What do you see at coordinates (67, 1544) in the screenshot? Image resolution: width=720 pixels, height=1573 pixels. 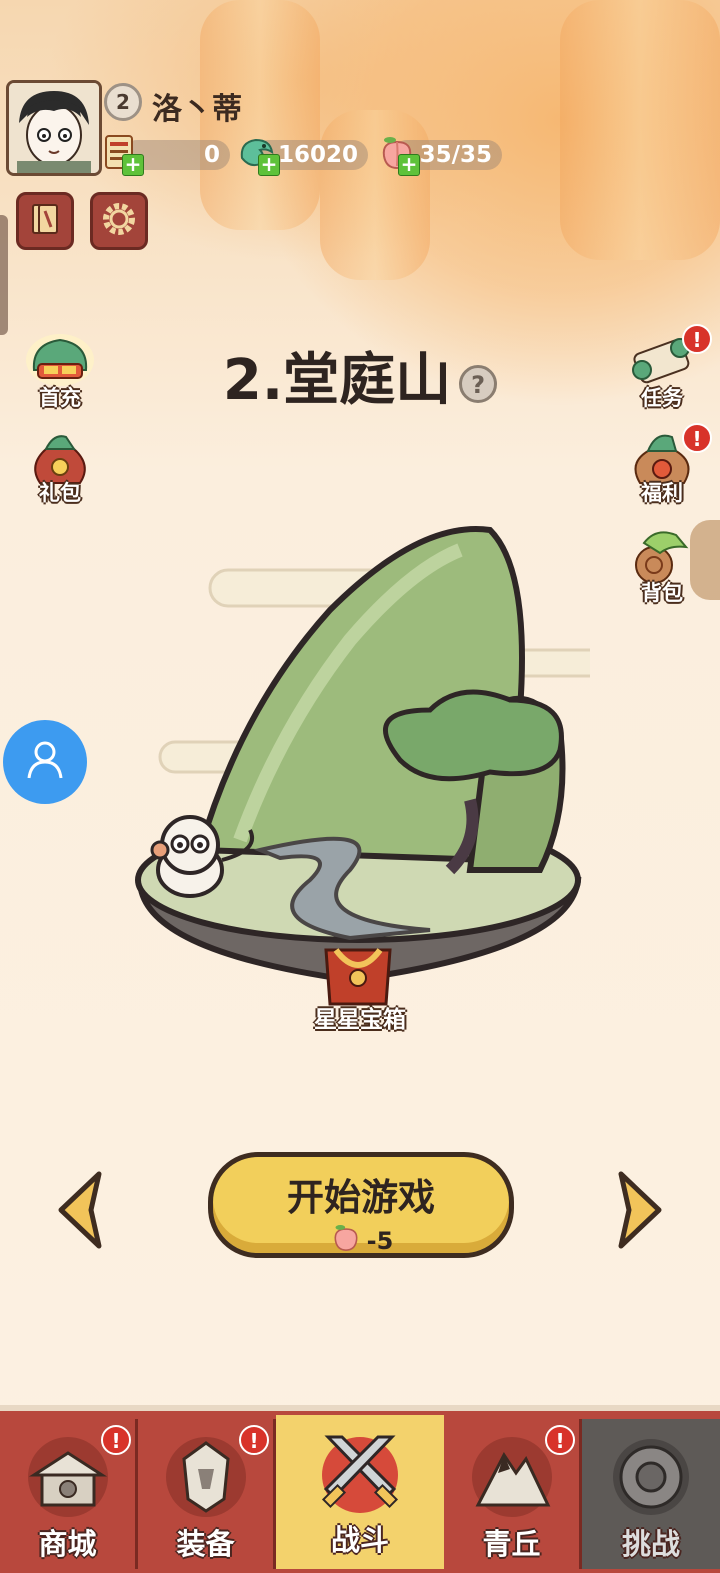 I see `nav-shop-label: 商城` at bounding box center [67, 1544].